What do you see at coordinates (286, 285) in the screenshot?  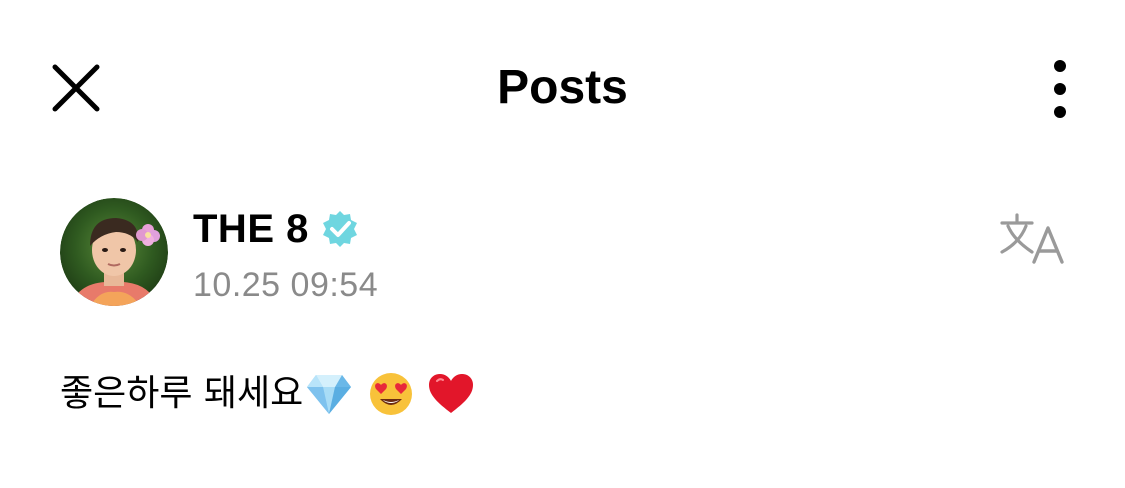 I see `post-timestamp: 10.25 09:54` at bounding box center [286, 285].